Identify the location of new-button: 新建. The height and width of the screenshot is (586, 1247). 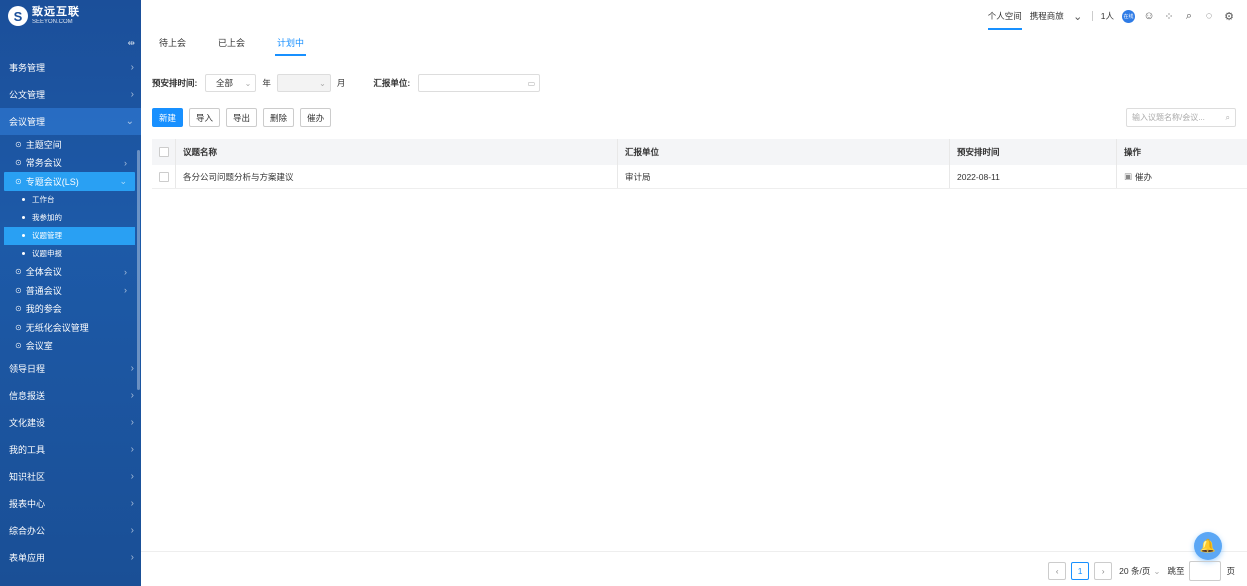
(168, 117).